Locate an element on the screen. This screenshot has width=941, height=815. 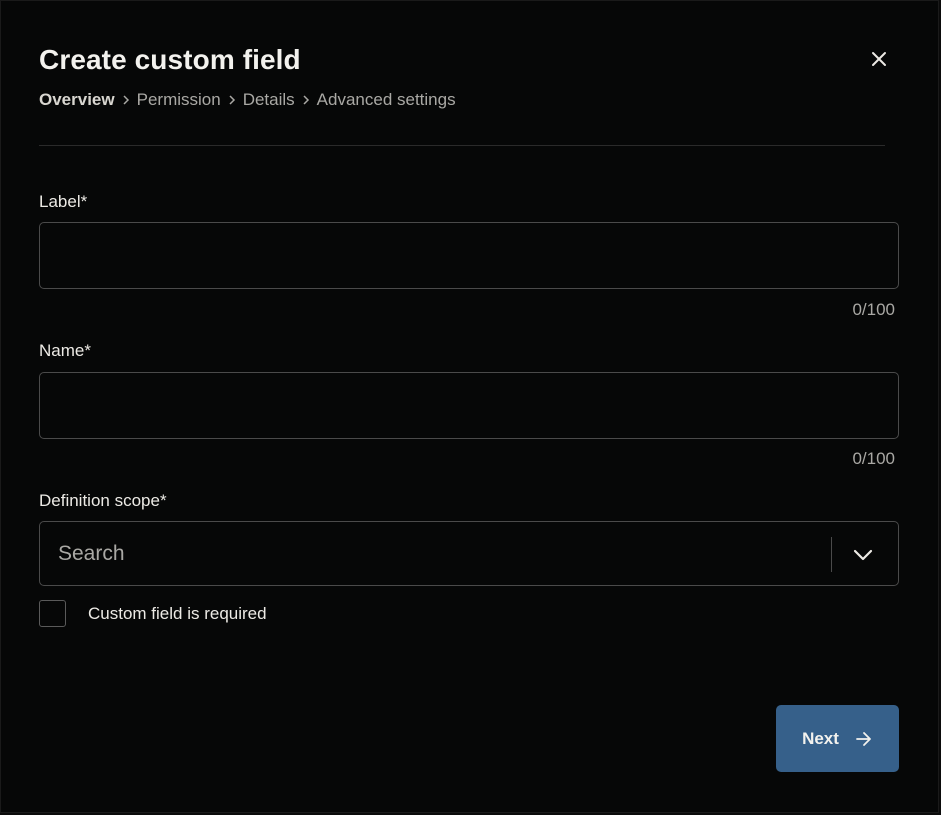
breadcrumb-item-details: Details is located at coordinates (269, 100).